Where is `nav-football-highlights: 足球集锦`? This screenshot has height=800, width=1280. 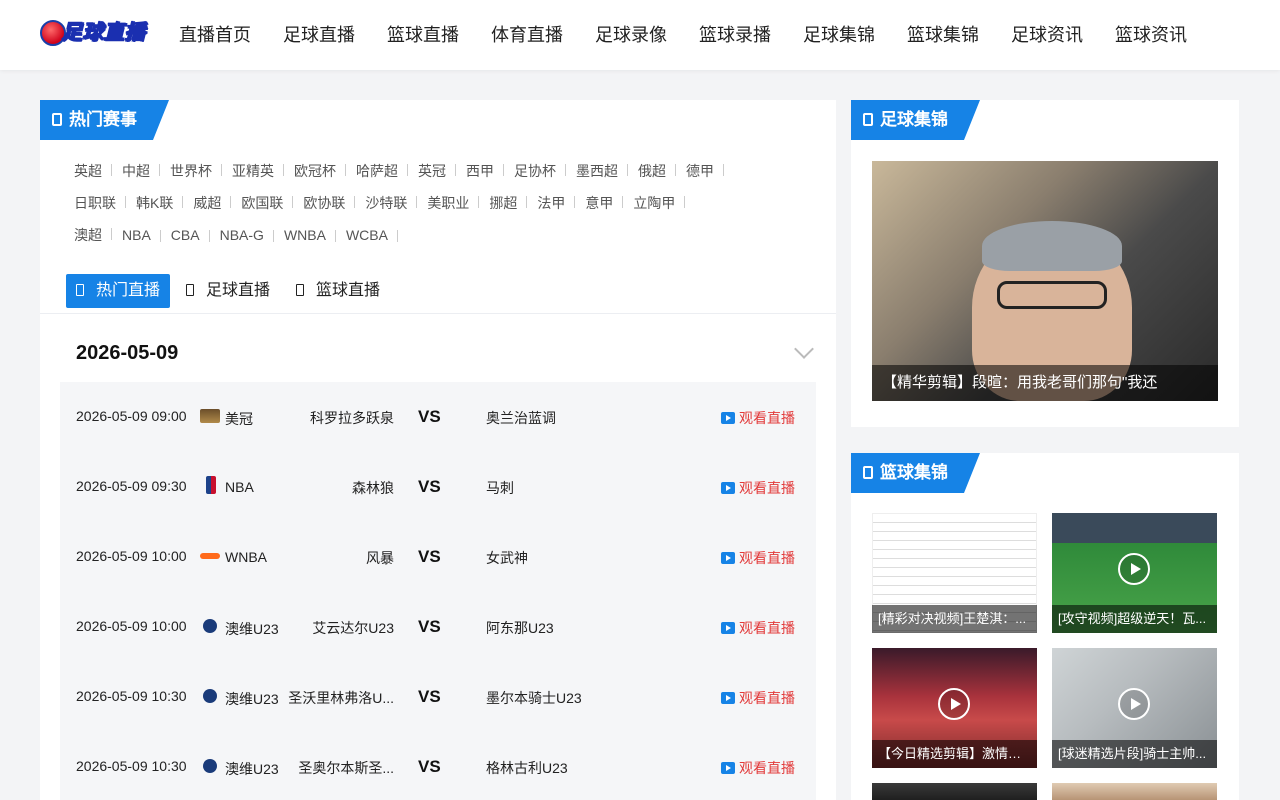 nav-football-highlights: 足球集锦 is located at coordinates (839, 35).